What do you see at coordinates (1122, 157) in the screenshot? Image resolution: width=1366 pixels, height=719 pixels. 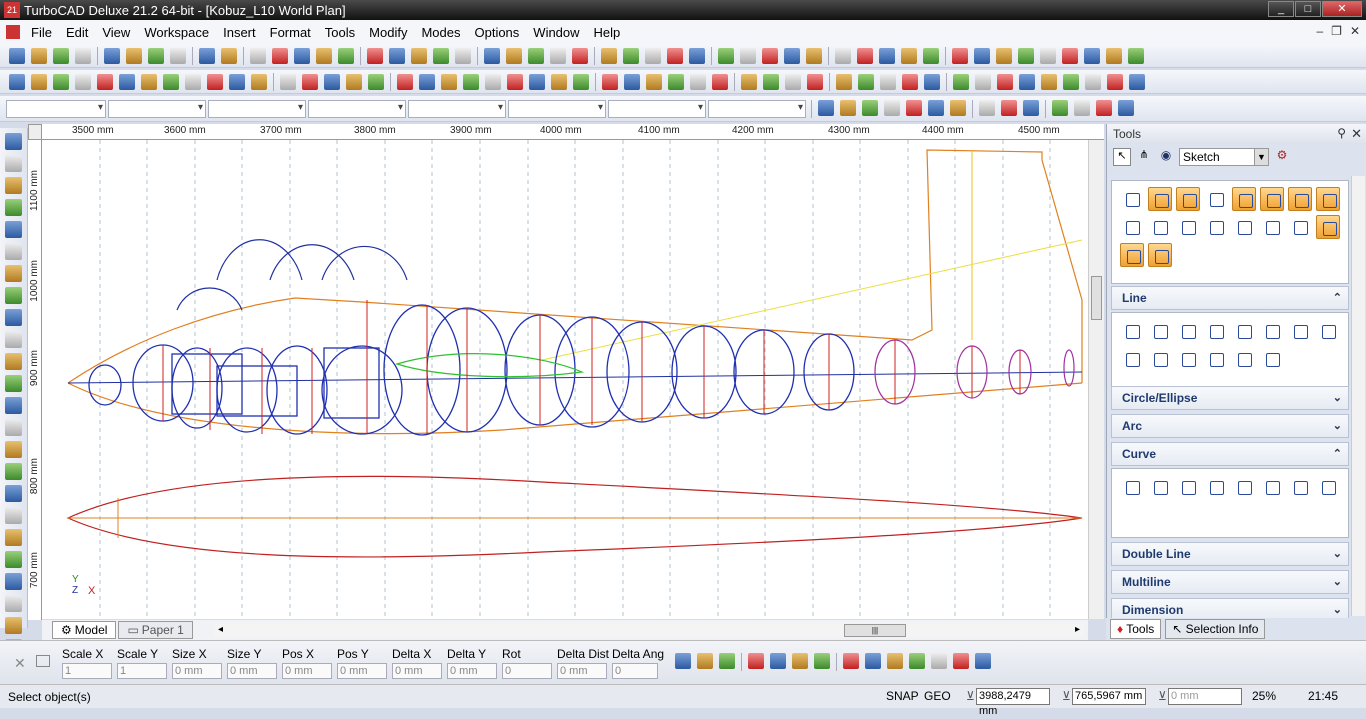 I see `select-arrow-icon: ↖` at bounding box center [1122, 157].